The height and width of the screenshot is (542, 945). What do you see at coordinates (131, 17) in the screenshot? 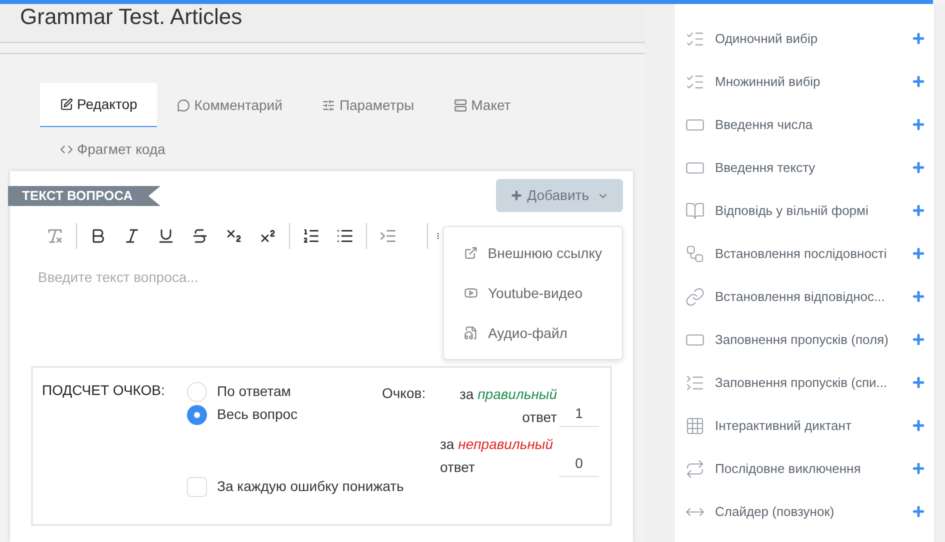
I see `page-title: Grammar Test. Articles` at bounding box center [131, 17].